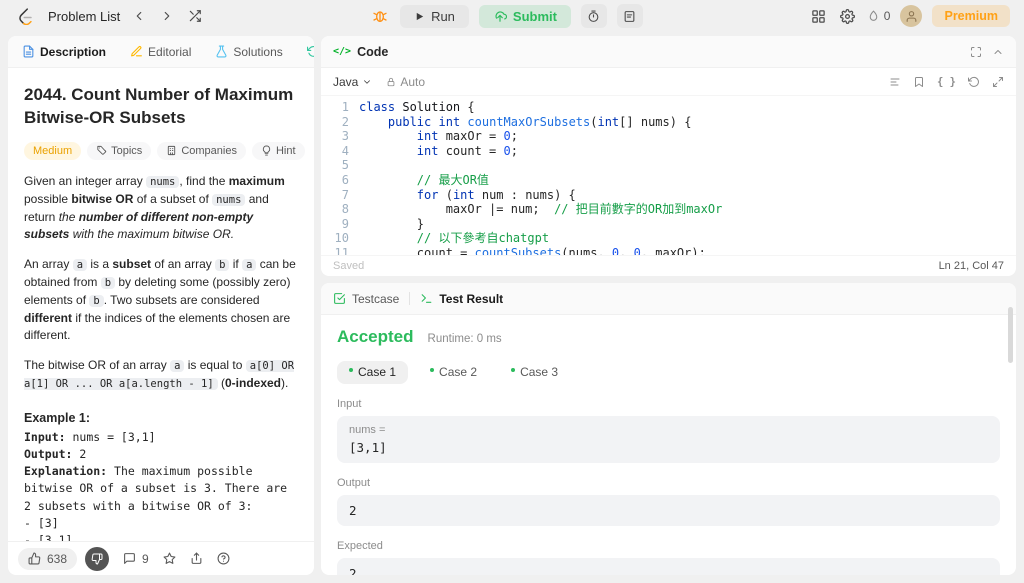 The height and width of the screenshot is (583, 1024). I want to click on result-status: Accepted, so click(375, 336).